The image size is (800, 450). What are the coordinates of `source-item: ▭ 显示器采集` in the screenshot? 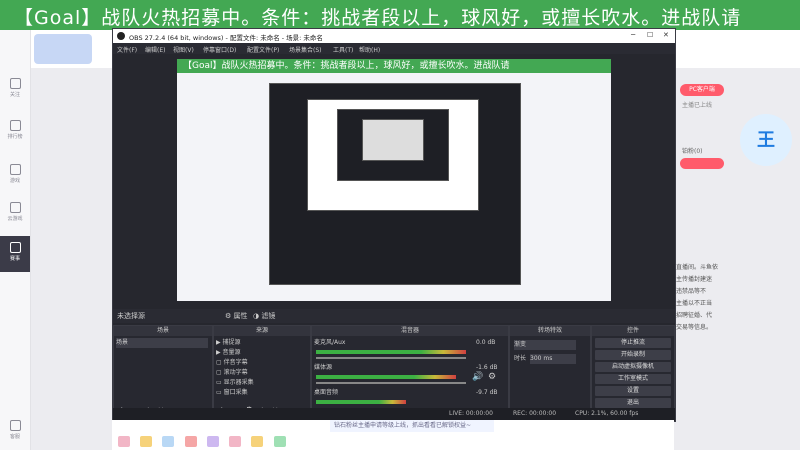 It's located at (235, 383).